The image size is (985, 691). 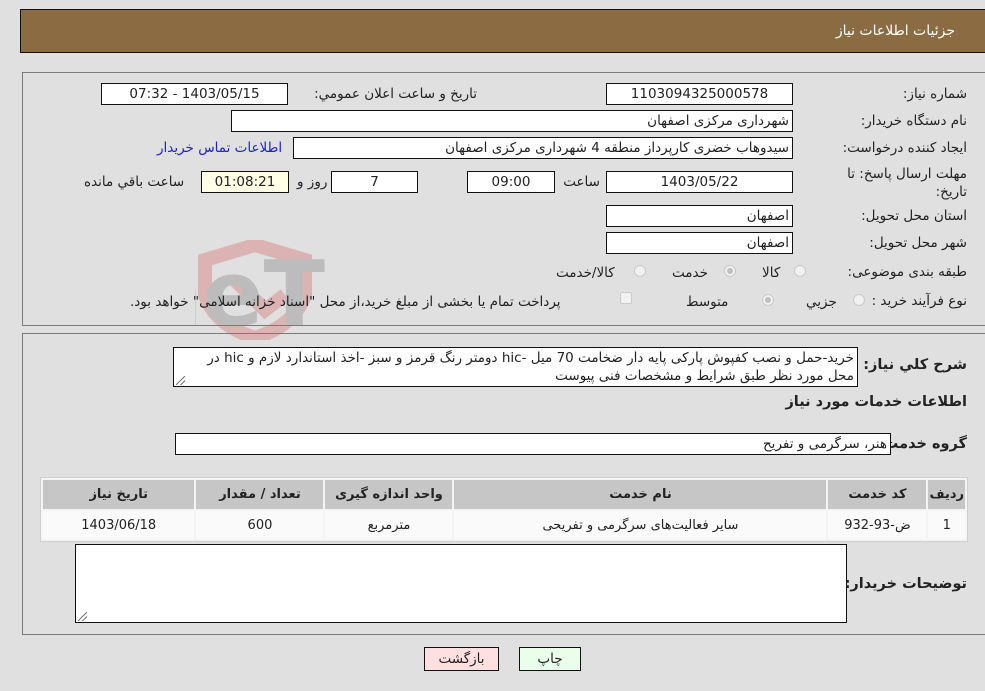 I want to click on delivery-city-label: شهر محل تحويل:, so click(x=918, y=243).